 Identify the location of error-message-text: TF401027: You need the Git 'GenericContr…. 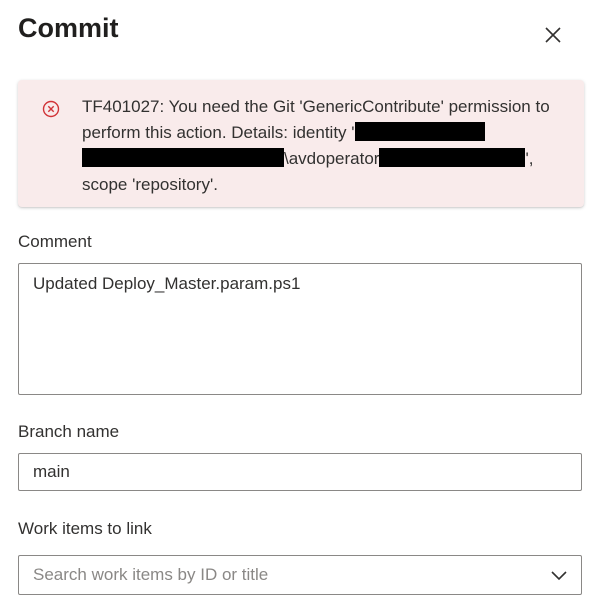
(322, 146).